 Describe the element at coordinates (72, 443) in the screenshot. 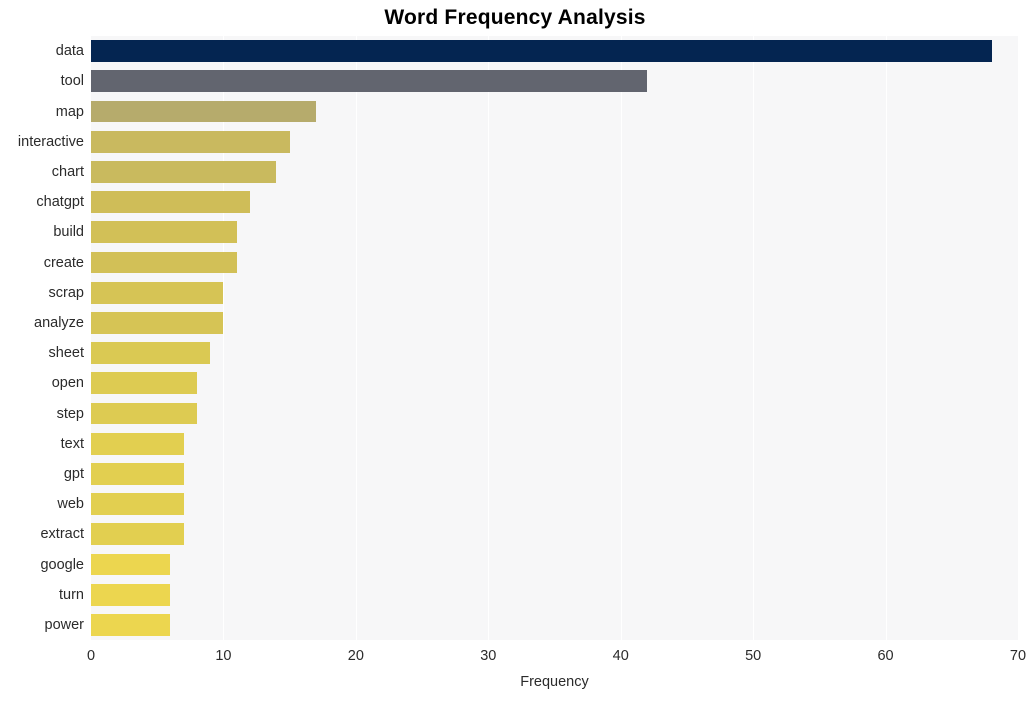

I see `y-tick-label-text: text` at that location.